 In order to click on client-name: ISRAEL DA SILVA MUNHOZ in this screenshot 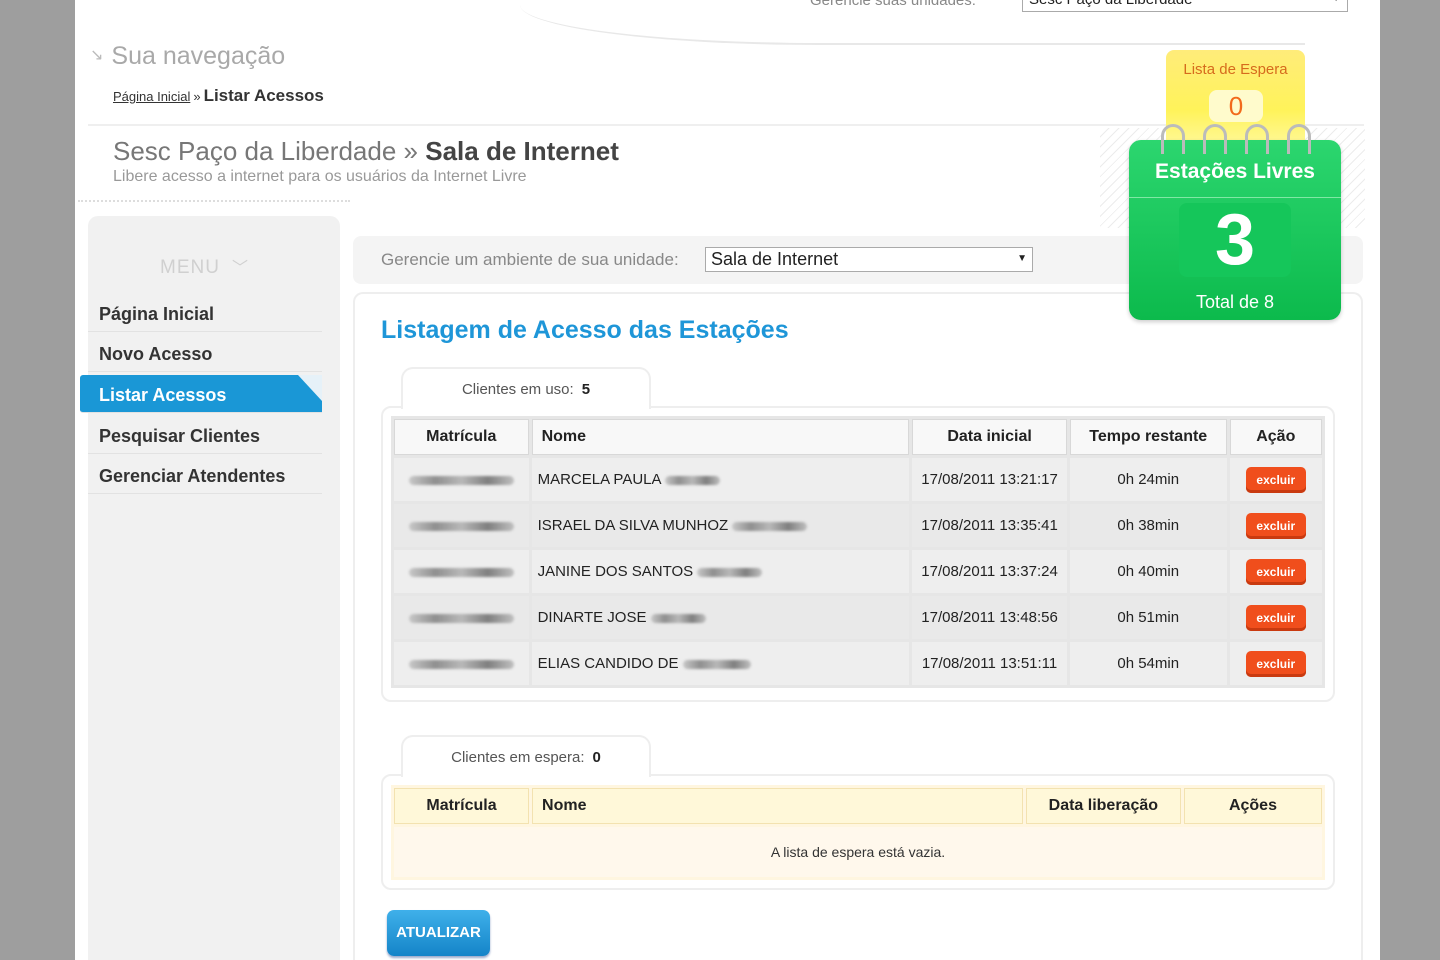, I will do `click(633, 525)`.